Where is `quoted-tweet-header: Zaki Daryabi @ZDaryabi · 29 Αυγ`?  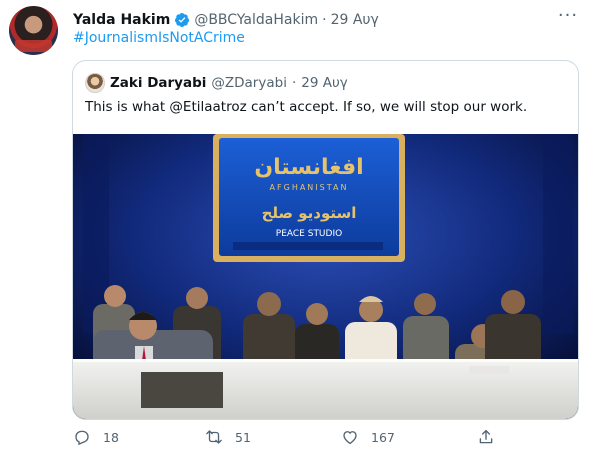
quoted-tweet-header: Zaki Daryabi @ZDaryabi · 29 Αυγ is located at coordinates (216, 83).